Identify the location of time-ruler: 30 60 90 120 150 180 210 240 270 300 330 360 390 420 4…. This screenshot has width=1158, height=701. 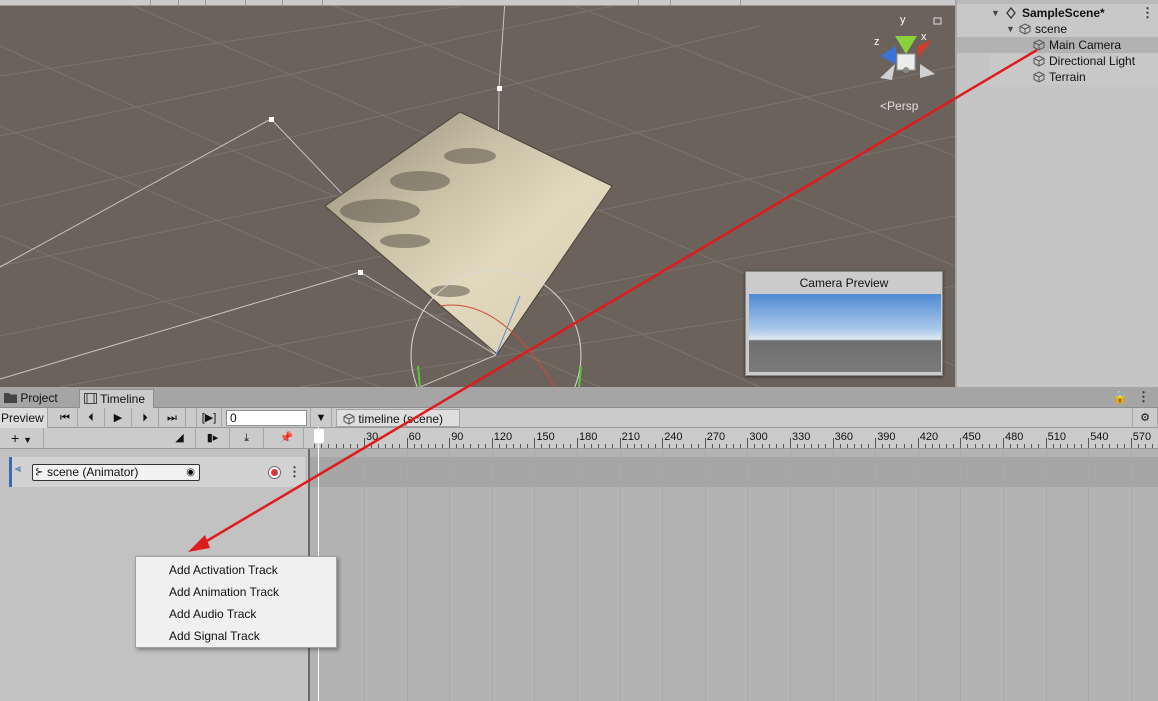
(733, 438).